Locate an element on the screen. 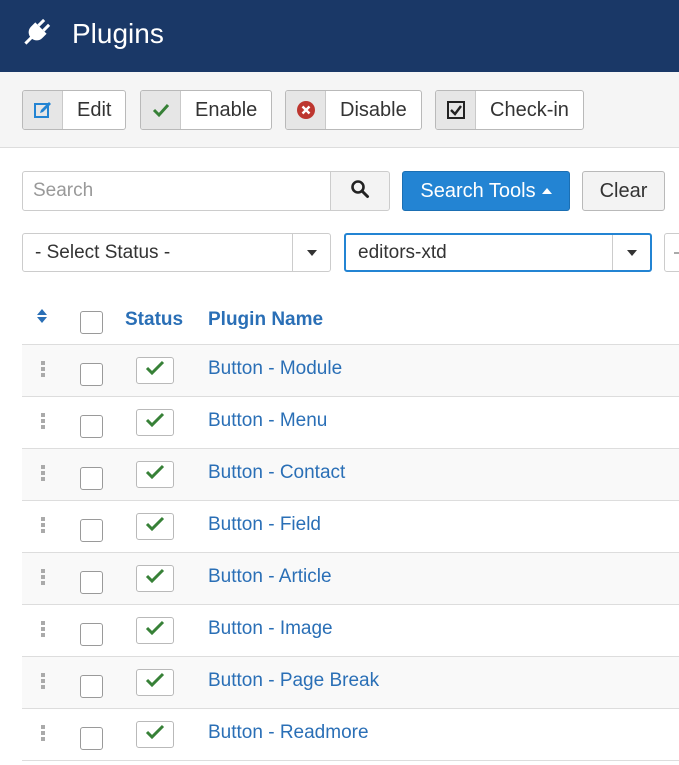  table-row: Button - Contact is located at coordinates (350, 475).